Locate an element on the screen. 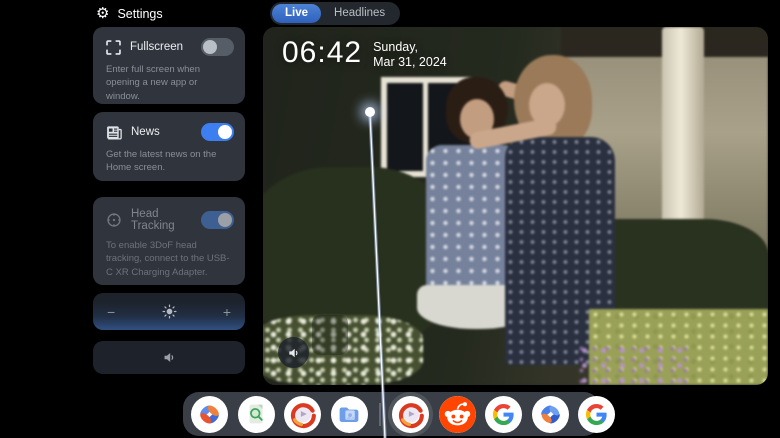  brightness-control: − + is located at coordinates (169, 311).